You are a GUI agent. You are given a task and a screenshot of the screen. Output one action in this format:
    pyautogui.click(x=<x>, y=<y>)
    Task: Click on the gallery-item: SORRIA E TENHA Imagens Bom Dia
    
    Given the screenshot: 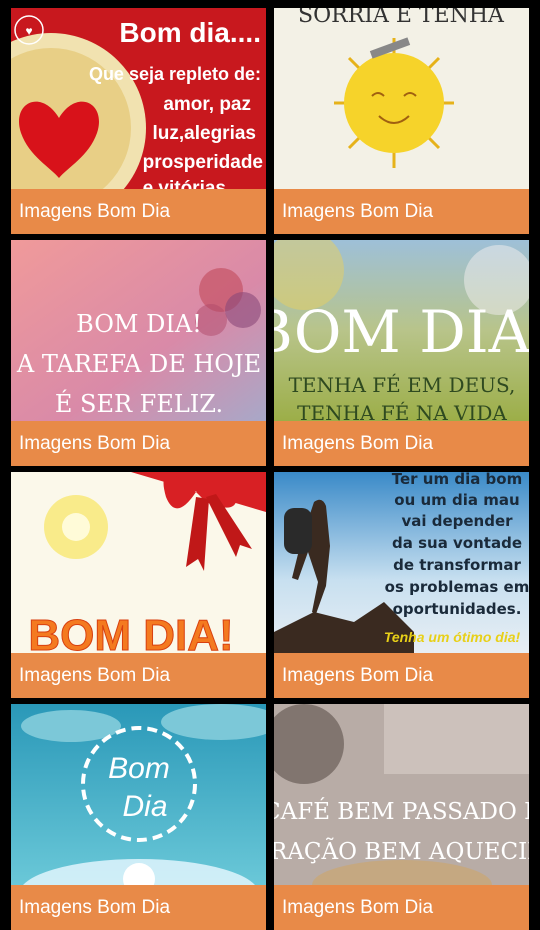 What is the action you would take?
    pyautogui.click(x=401, y=121)
    